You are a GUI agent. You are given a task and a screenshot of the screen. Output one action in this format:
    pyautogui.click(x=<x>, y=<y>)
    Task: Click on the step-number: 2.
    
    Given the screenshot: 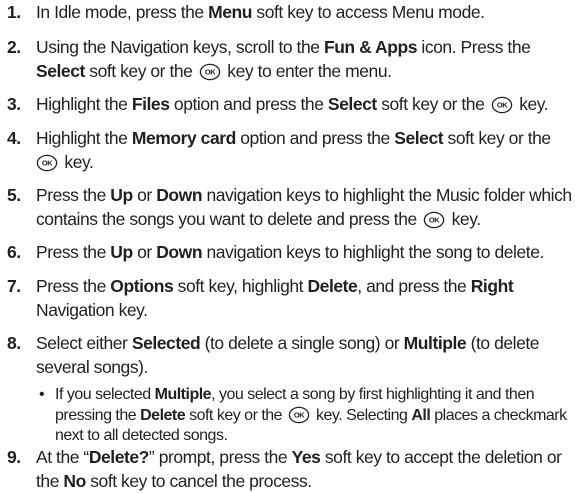 What is the action you would take?
    pyautogui.click(x=14, y=47)
    